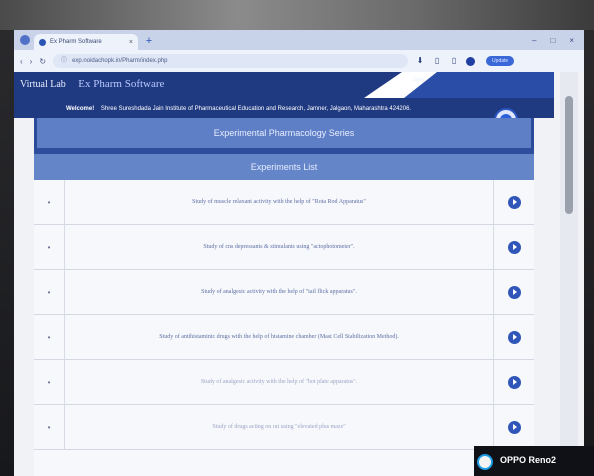  I want to click on tab-close-icon: ×, so click(131, 42).